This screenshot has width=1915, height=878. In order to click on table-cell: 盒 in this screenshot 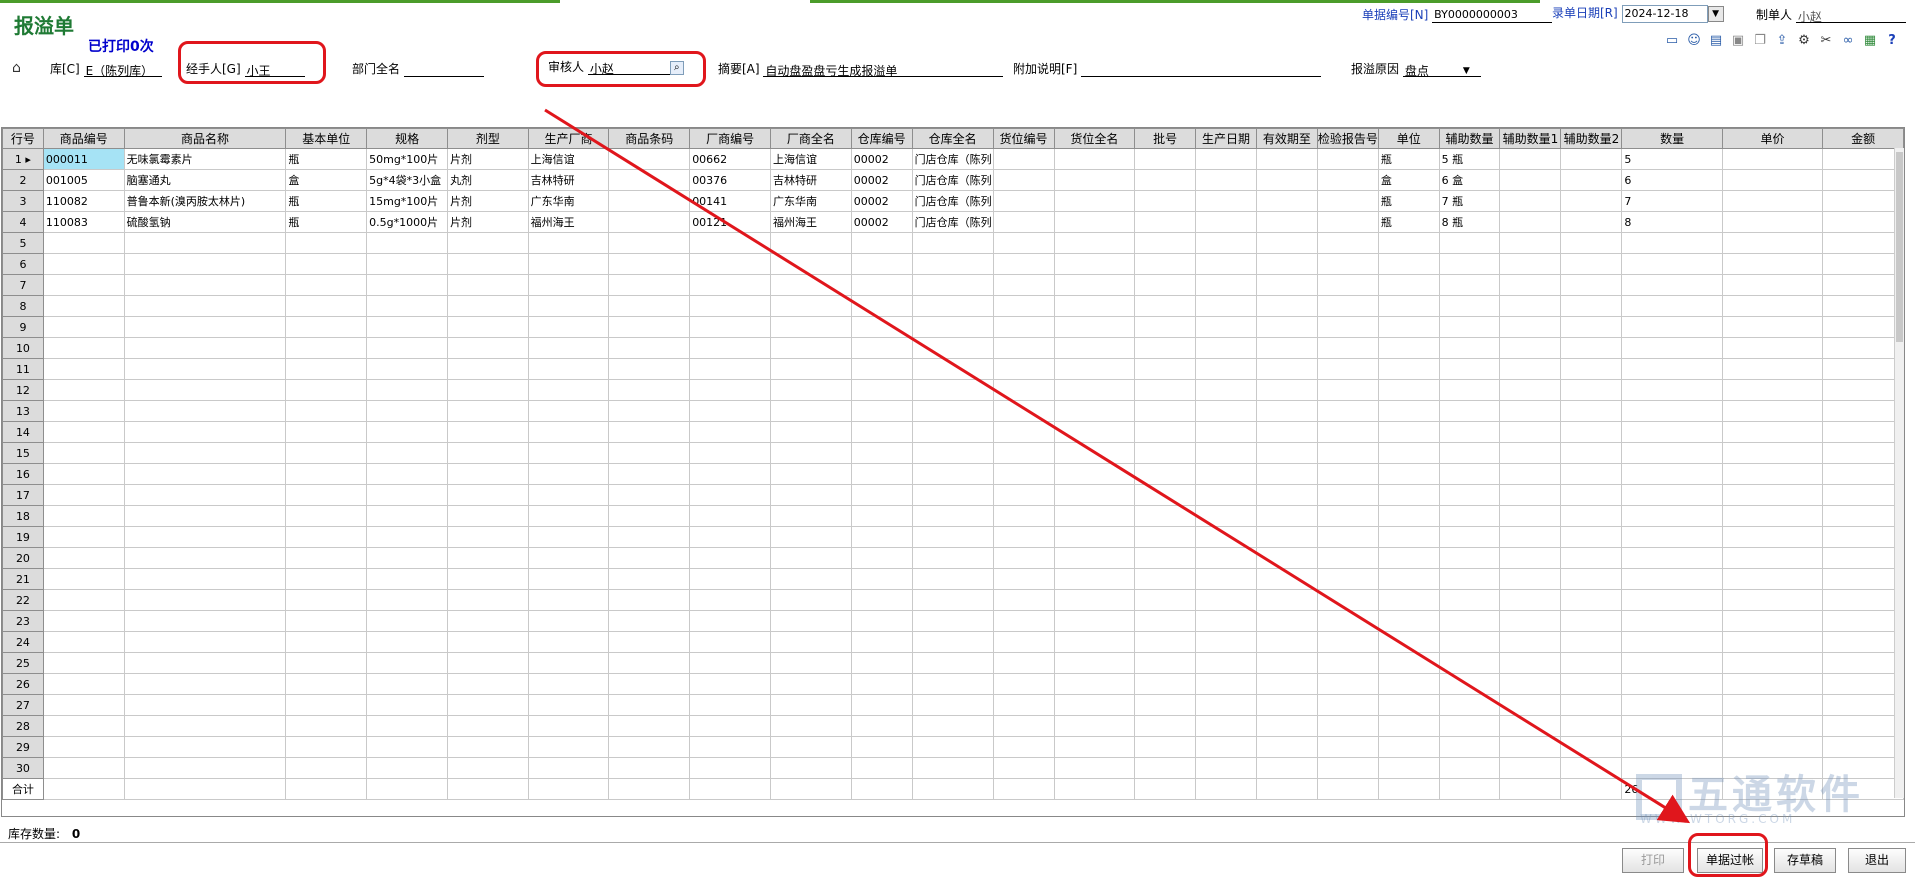, I will do `click(1408, 180)`.